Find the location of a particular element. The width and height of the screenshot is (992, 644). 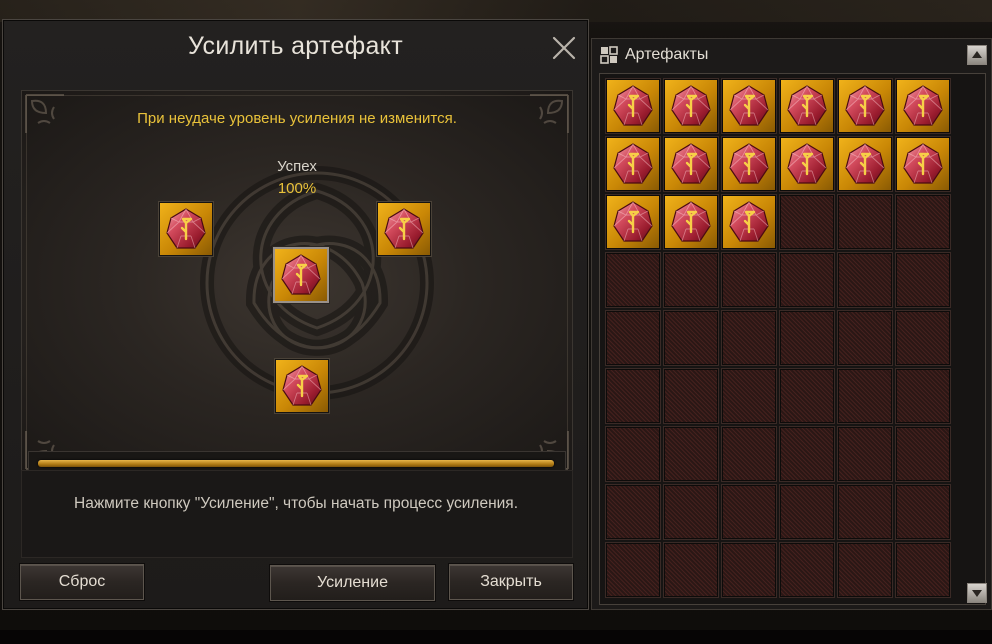

window-title: Усилить артефакт is located at coordinates (295, 46).